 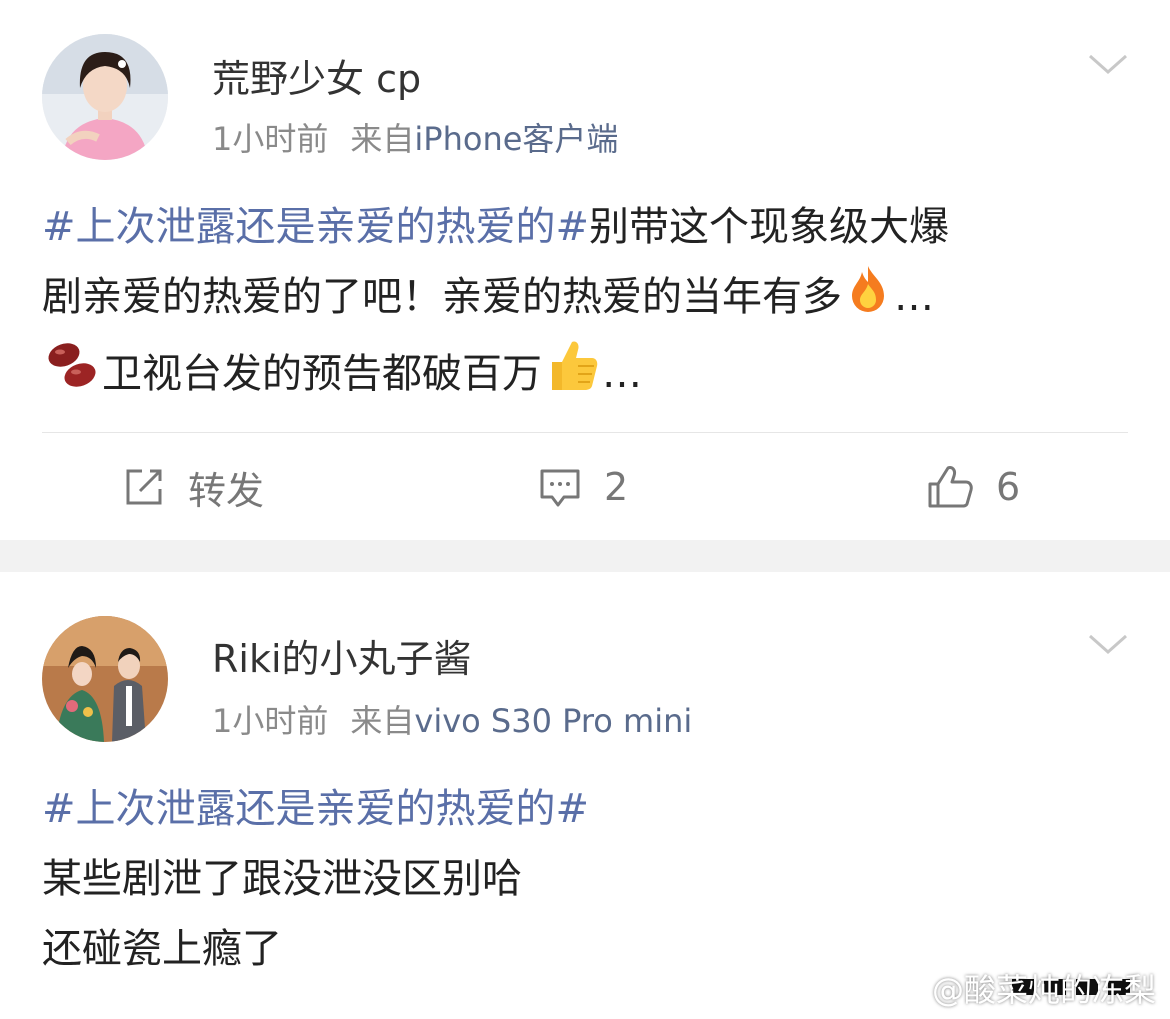 What do you see at coordinates (583, 487) in the screenshot?
I see `comment-button: 2` at bounding box center [583, 487].